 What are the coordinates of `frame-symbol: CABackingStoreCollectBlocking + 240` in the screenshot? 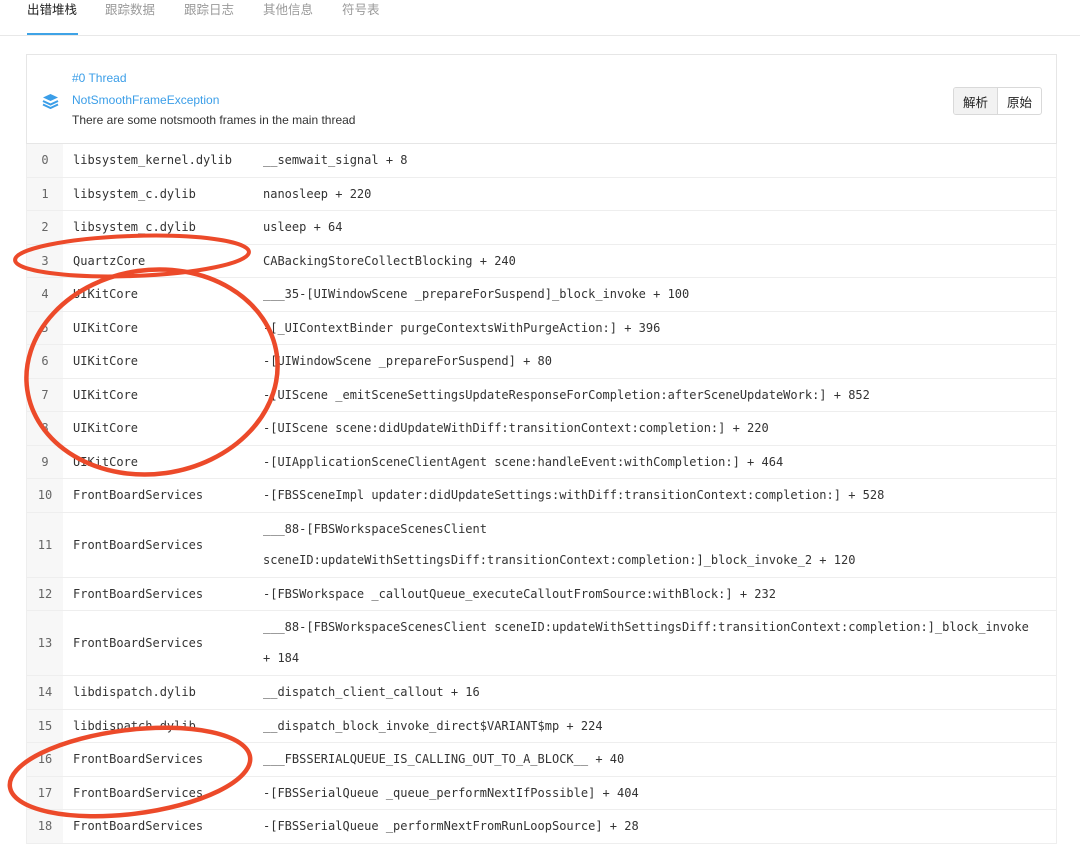 It's located at (389, 260).